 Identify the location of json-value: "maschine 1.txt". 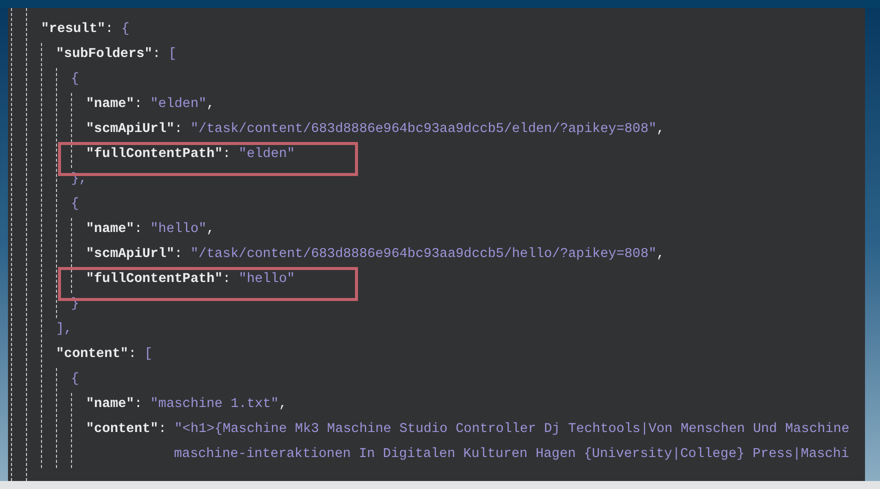
(214, 405).